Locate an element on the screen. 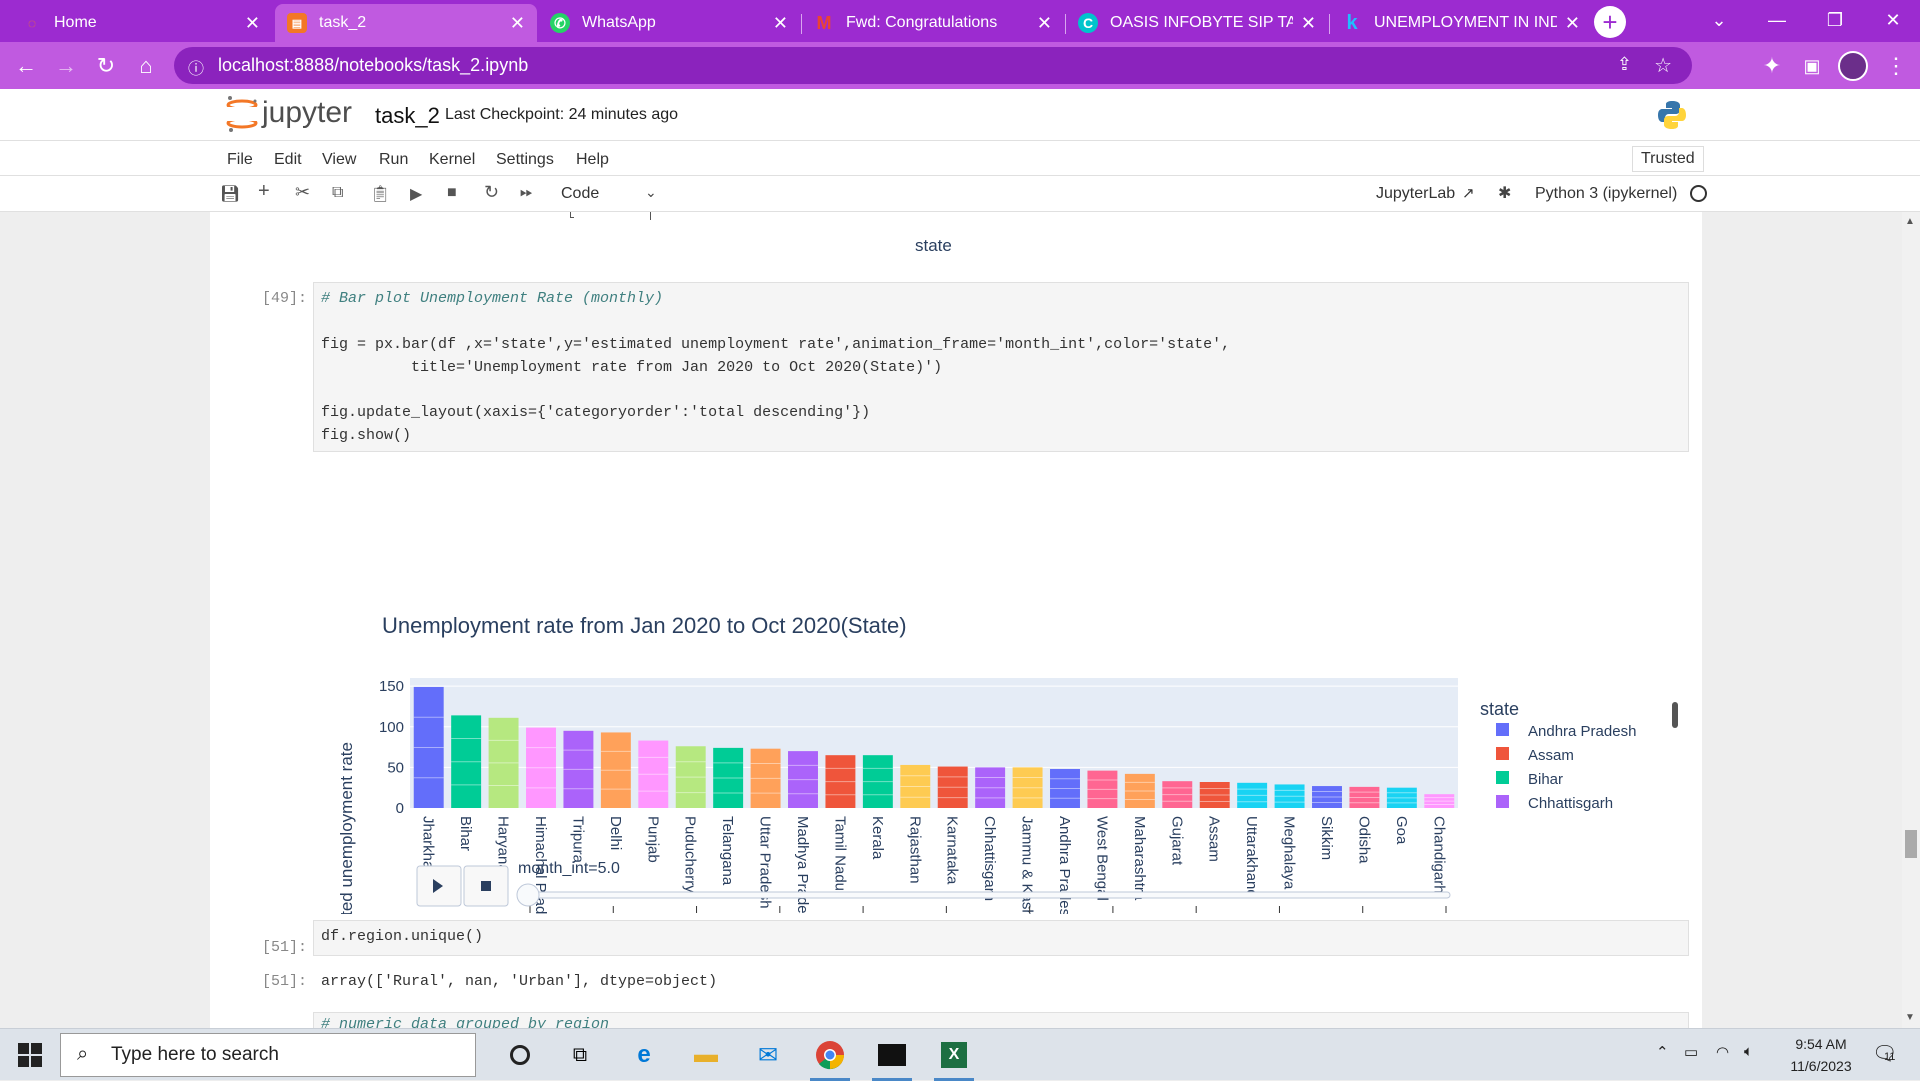  menu-run: Run is located at coordinates (393, 160).